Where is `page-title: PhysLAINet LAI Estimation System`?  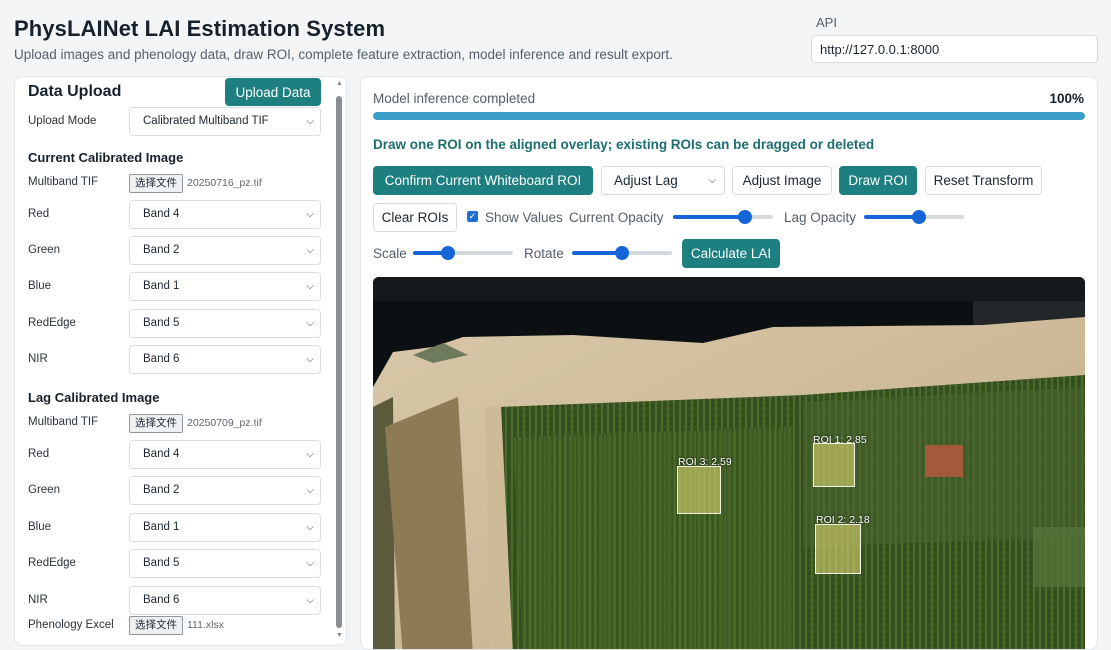 page-title: PhysLAINet LAI Estimation System is located at coordinates (200, 28).